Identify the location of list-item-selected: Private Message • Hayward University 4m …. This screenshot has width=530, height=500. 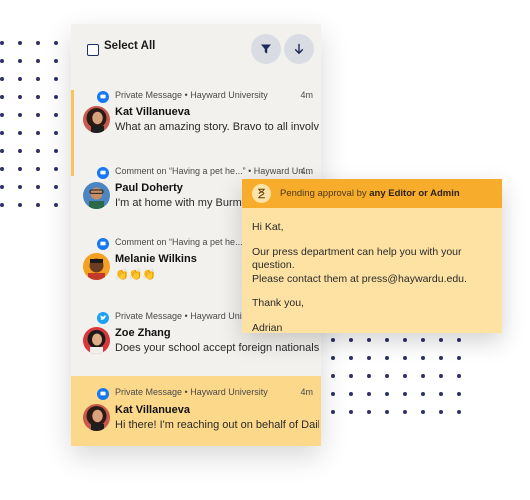
(196, 411).